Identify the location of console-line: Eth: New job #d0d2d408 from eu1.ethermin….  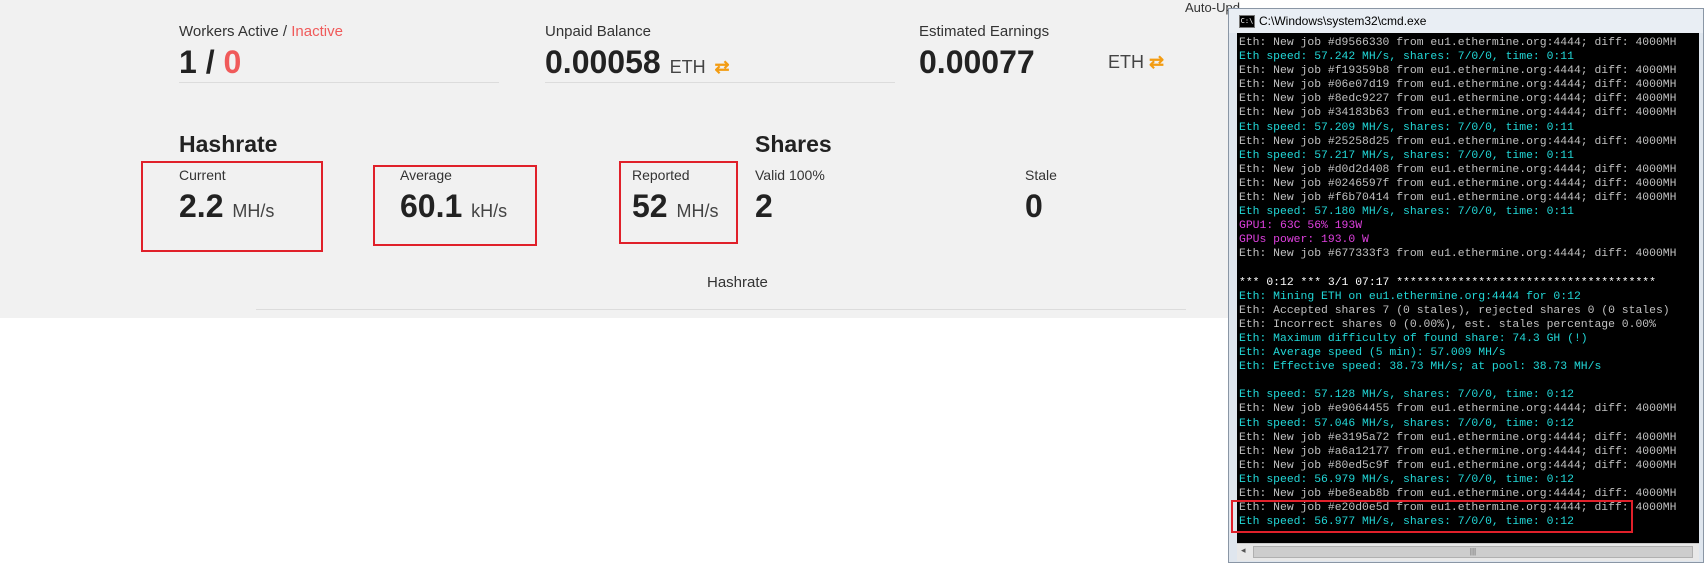
(1458, 169).